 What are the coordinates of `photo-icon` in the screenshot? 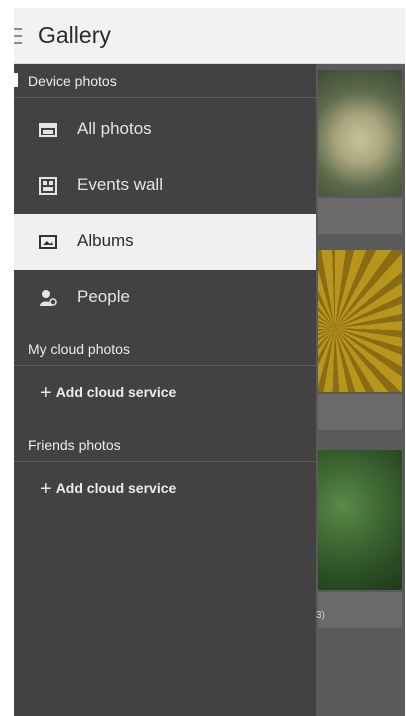 It's located at (48, 130).